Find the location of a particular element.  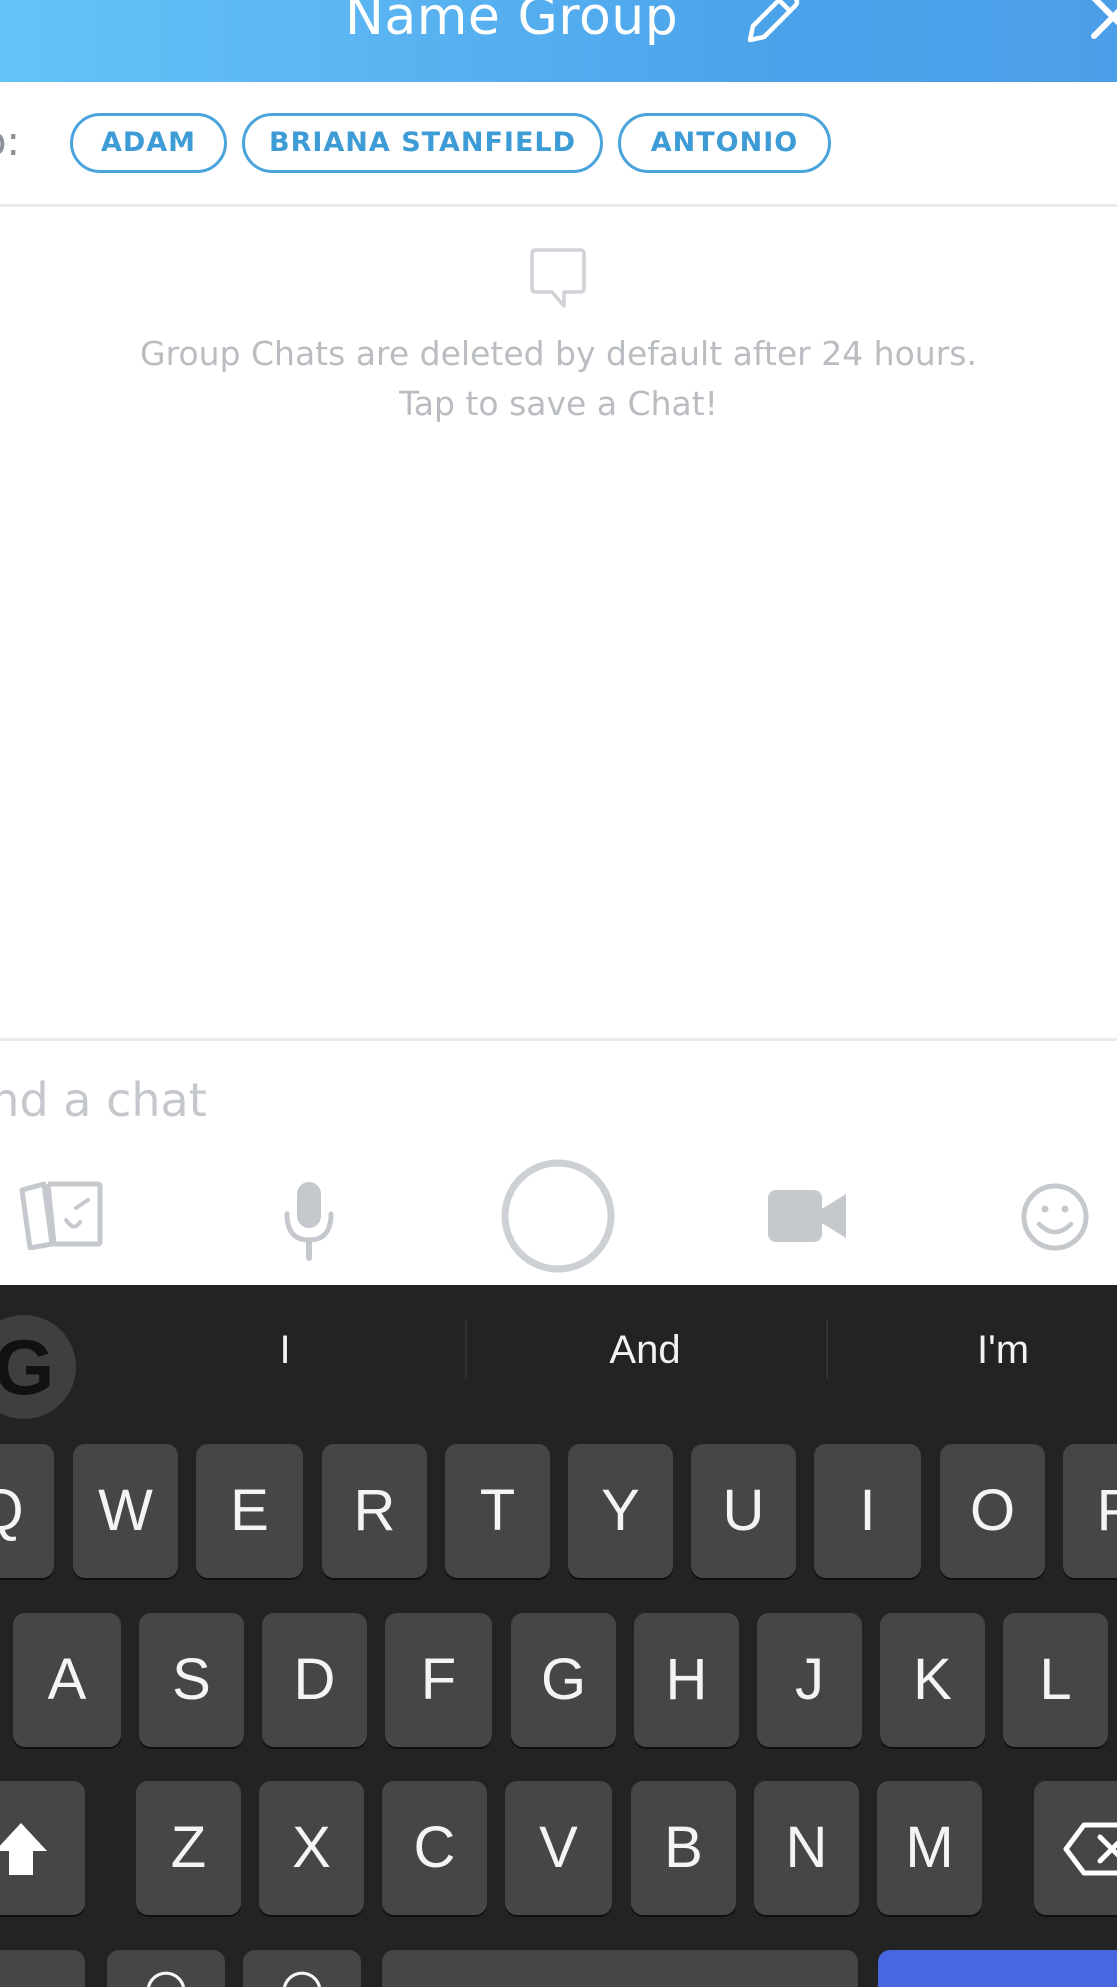

header-bar: Name Group is located at coordinates (558, 41).